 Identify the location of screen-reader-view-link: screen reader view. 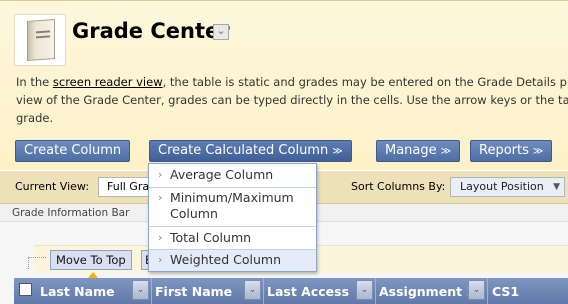
(108, 82).